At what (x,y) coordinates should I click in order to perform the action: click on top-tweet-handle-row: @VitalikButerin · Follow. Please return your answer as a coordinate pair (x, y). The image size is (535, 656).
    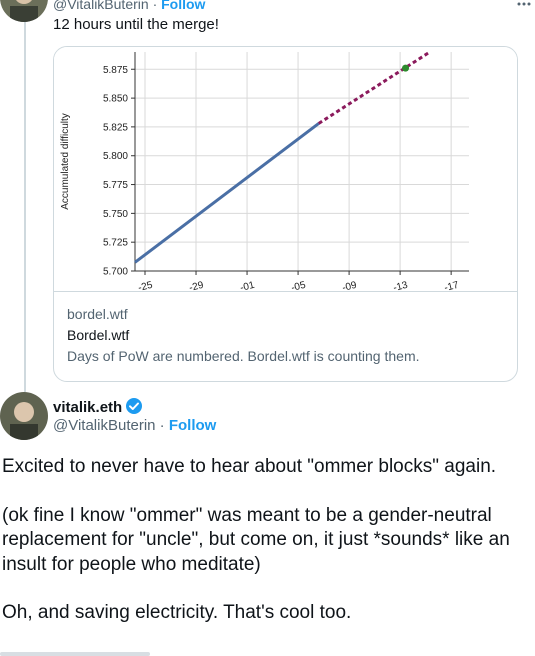
    Looking at the image, I should click on (129, 6).